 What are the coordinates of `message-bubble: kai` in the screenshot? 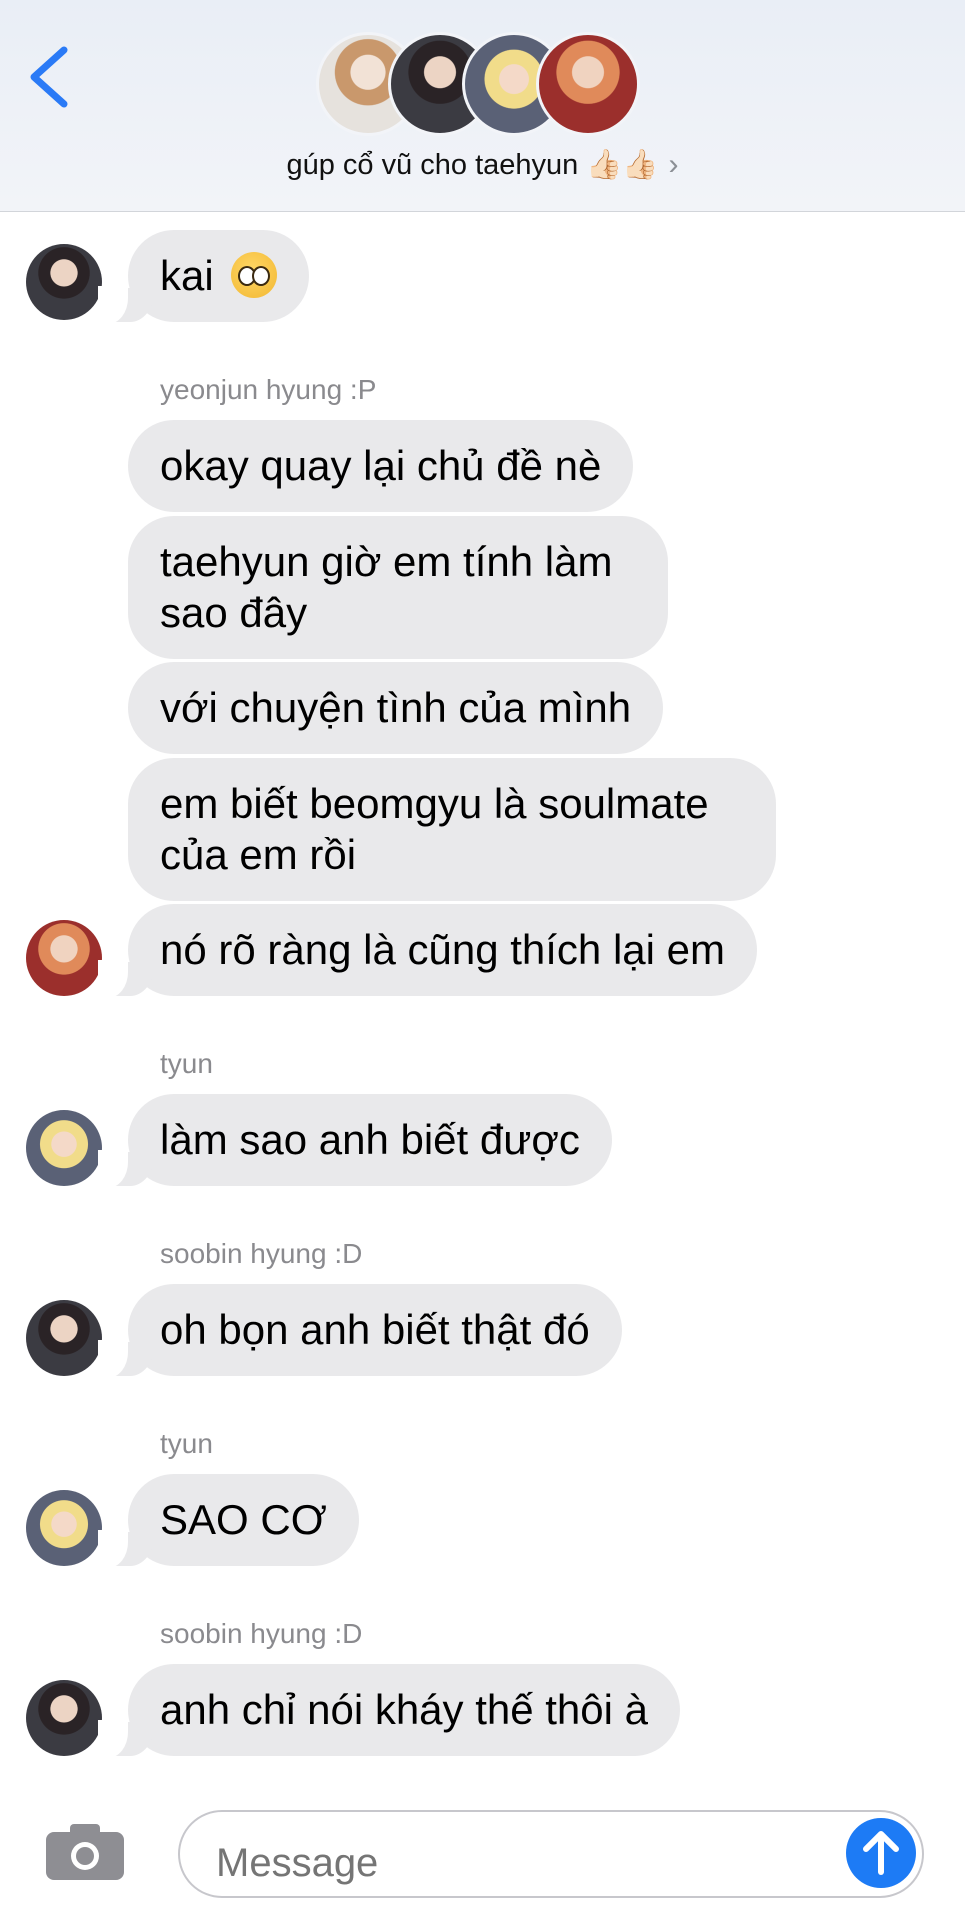 It's located at (203, 277).